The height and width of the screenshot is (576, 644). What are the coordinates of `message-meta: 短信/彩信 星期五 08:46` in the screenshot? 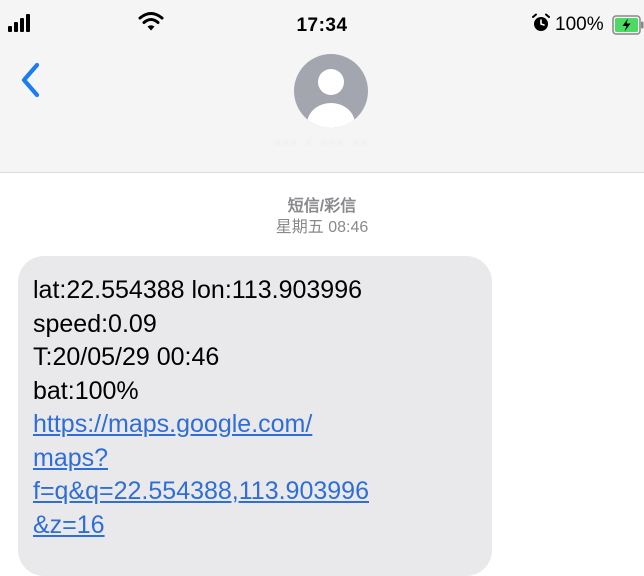 It's located at (322, 217).